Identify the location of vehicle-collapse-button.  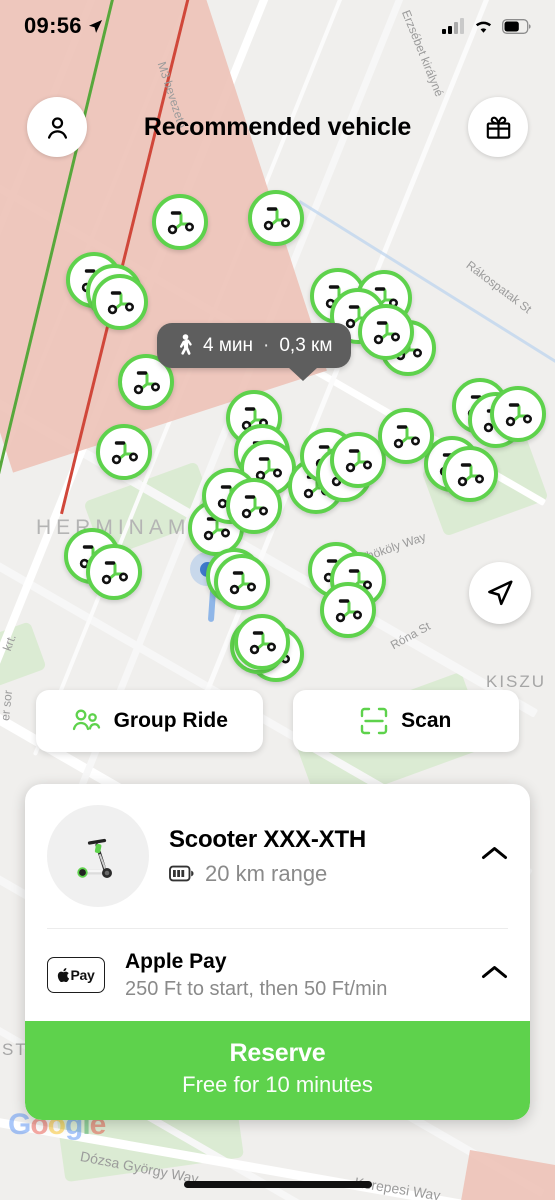
(494, 856).